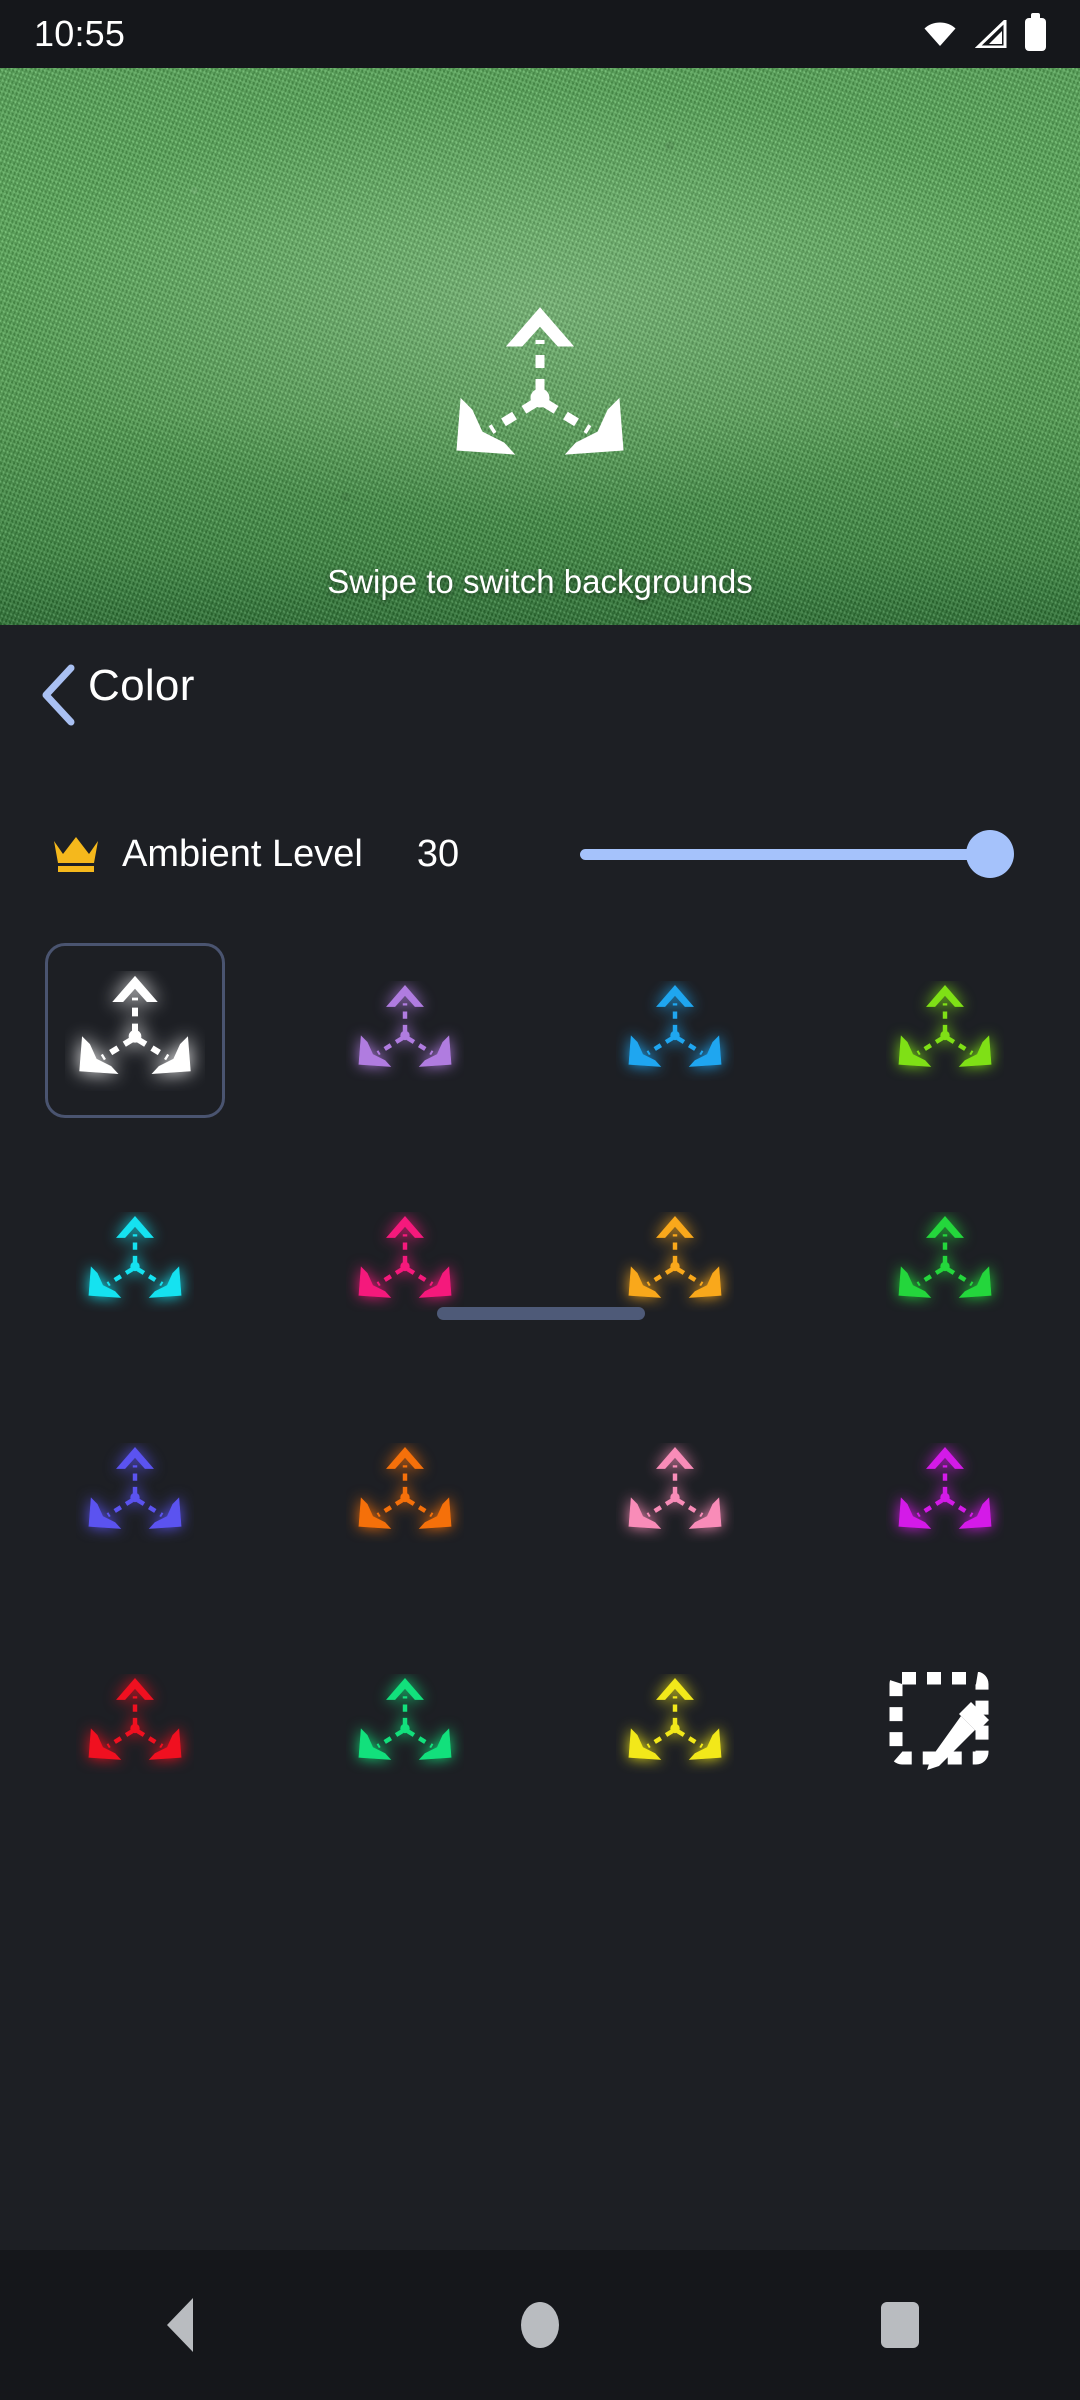 This screenshot has height=2400, width=1080. I want to click on back-button, so click(58, 695).